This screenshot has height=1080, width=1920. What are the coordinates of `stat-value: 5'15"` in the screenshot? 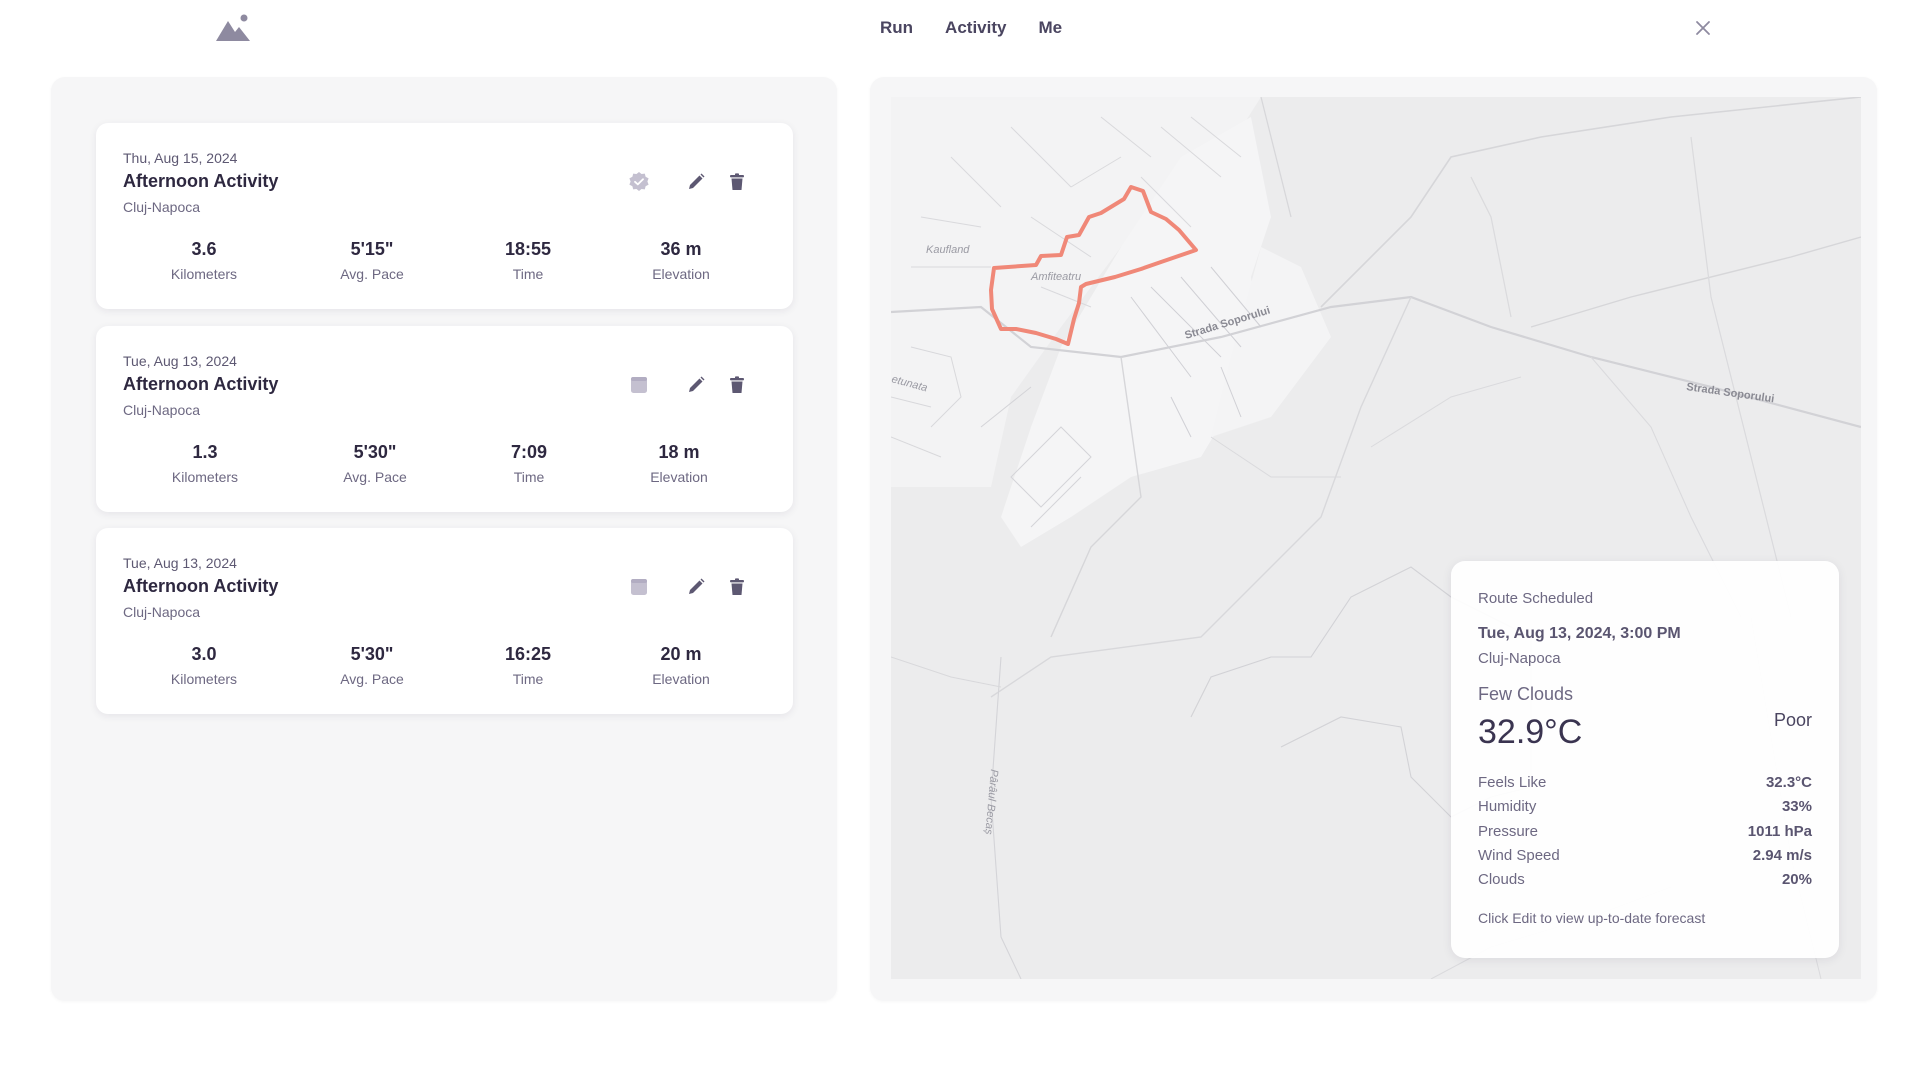 It's located at (372, 249).